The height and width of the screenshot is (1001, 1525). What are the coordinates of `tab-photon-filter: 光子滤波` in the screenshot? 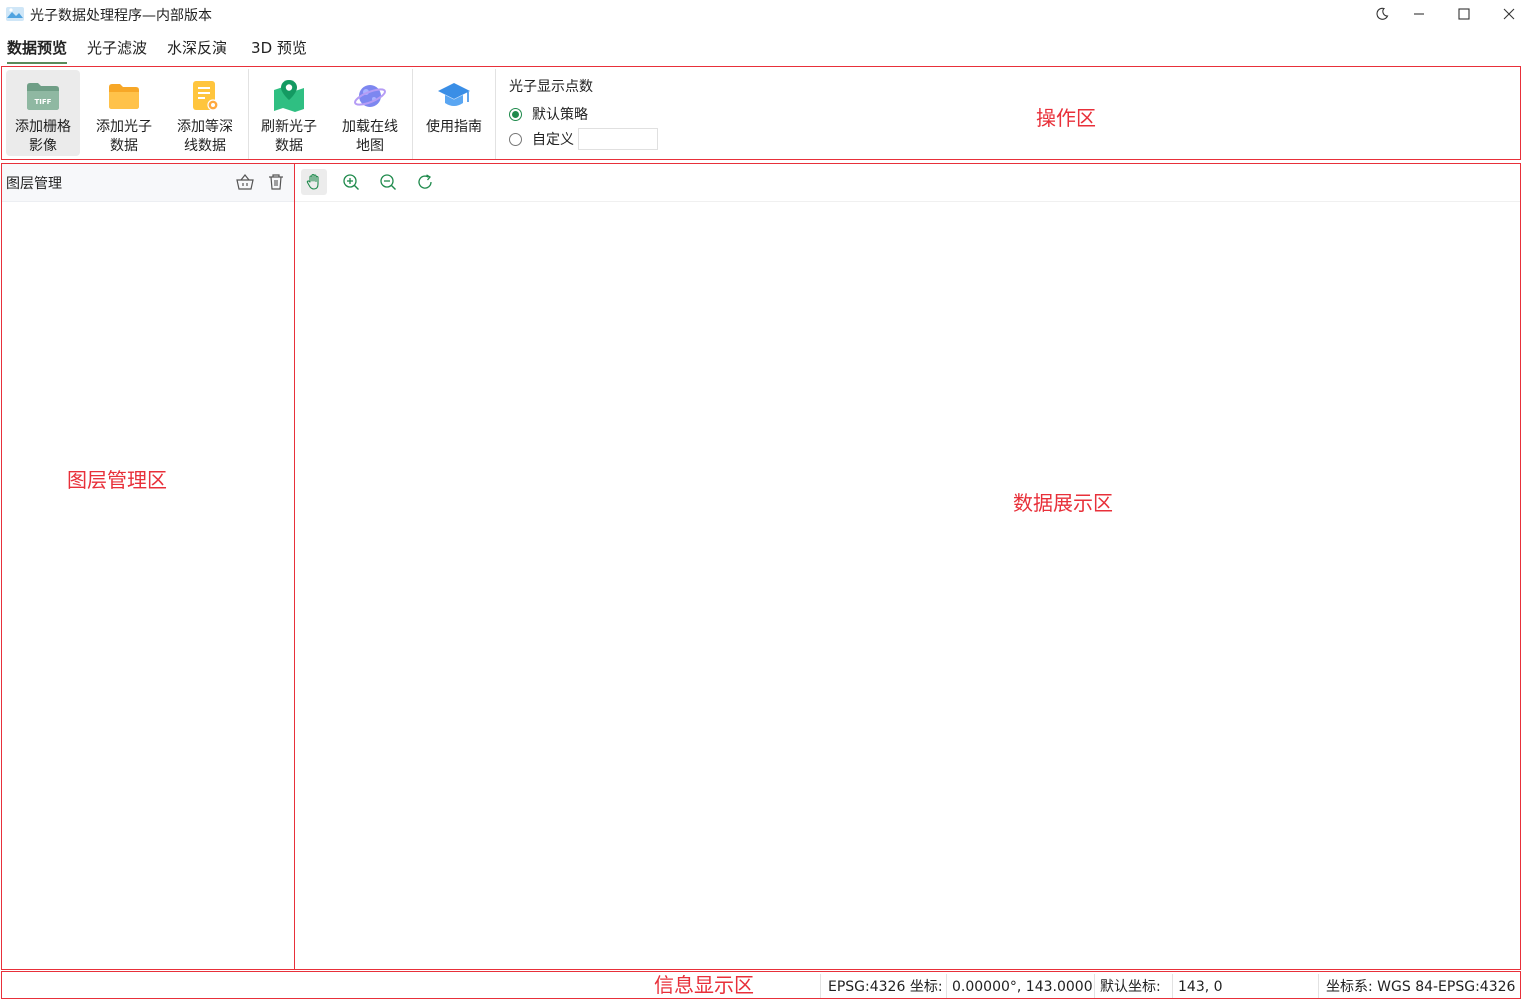 It's located at (117, 49).